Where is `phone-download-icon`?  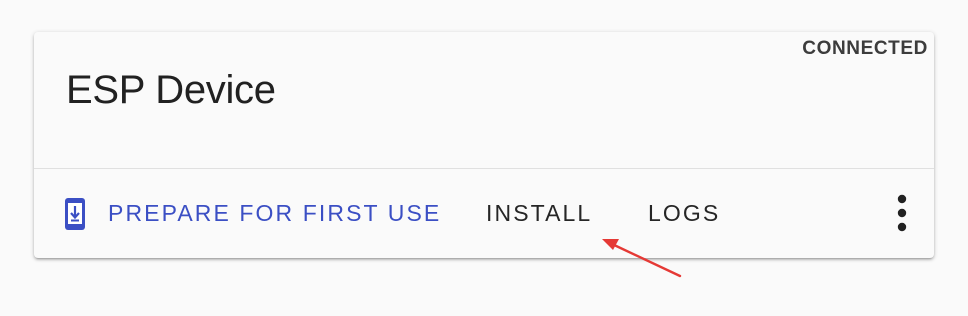
phone-download-icon is located at coordinates (75, 214).